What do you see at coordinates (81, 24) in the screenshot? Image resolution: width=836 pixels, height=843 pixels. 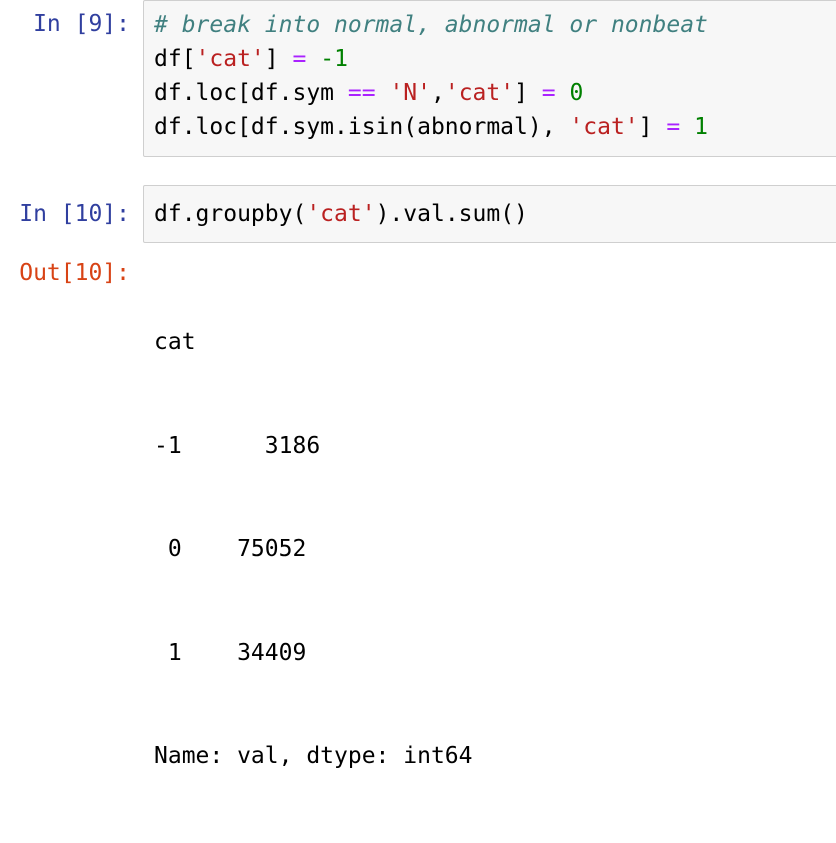 I see `input-prompt: In [9]:` at bounding box center [81, 24].